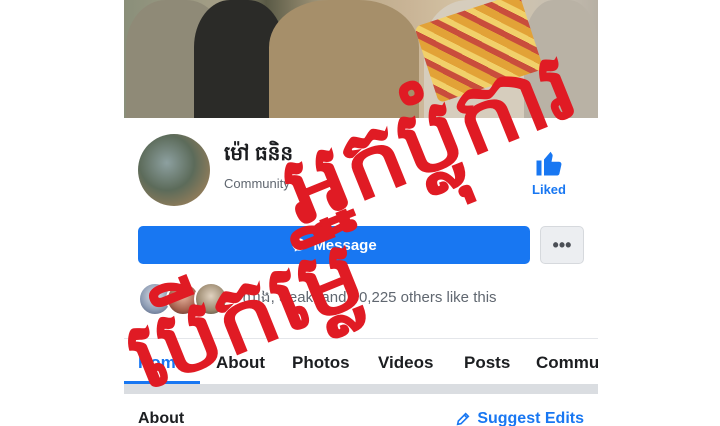  I want to click on more-icon: •••, so click(562, 244).